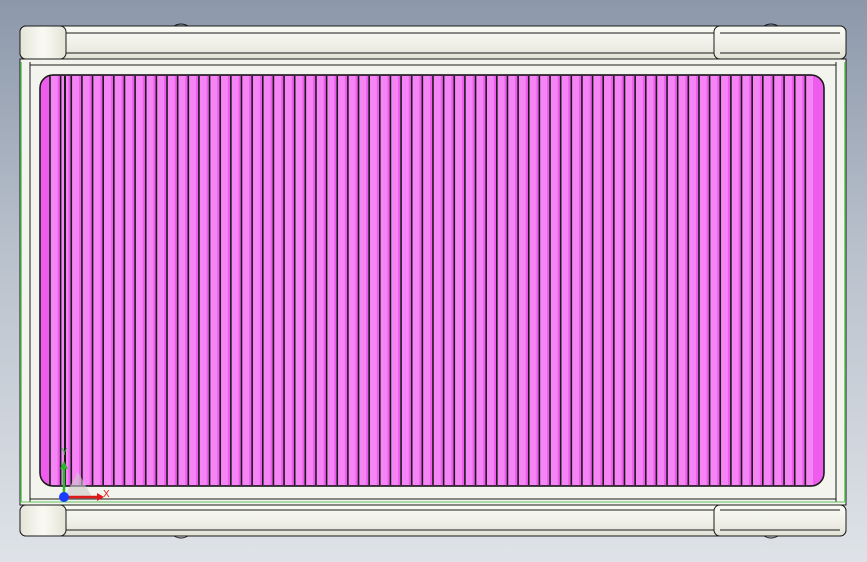 This screenshot has width=867, height=562. What do you see at coordinates (780, 42) in the screenshot?
I see `top-rail-right-cap` at bounding box center [780, 42].